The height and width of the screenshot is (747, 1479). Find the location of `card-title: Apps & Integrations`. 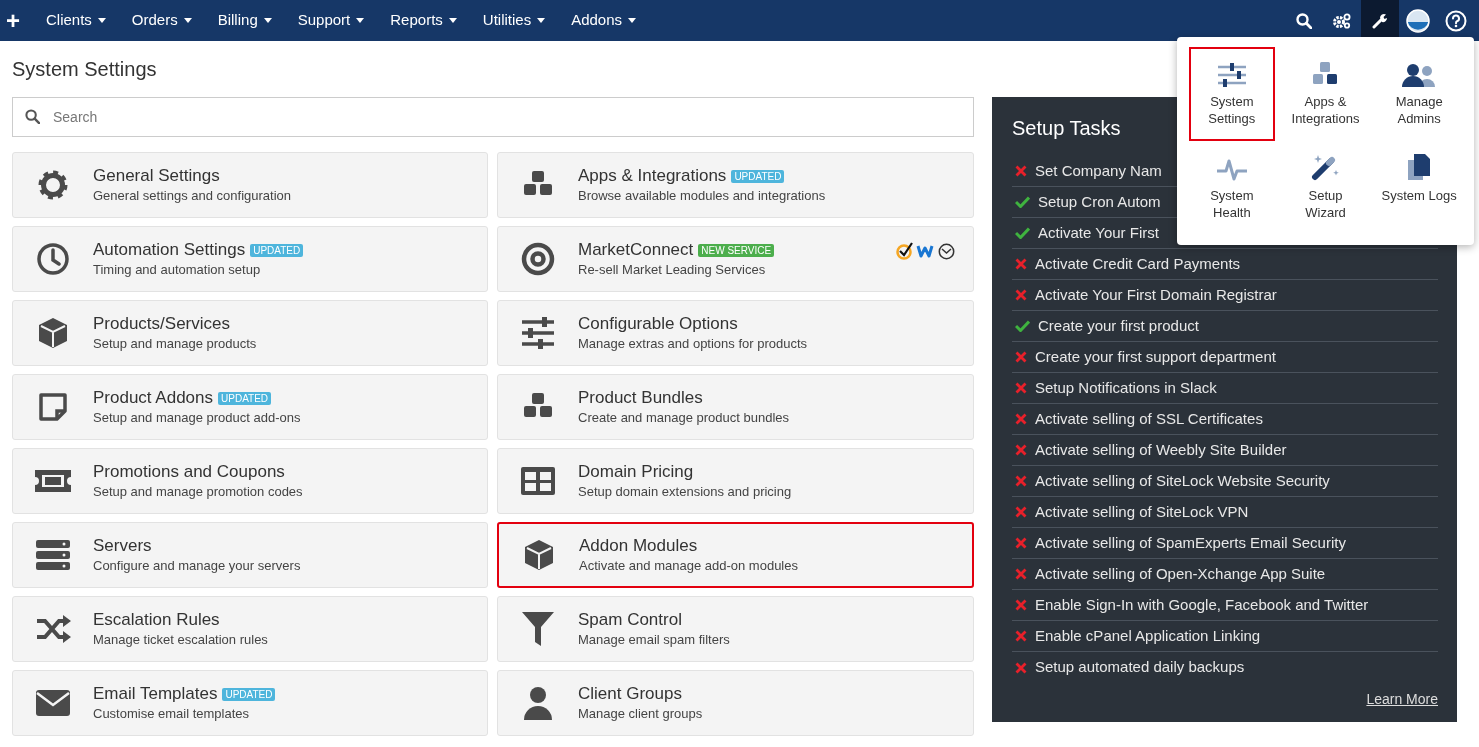

card-title: Apps & Integrations is located at coordinates (652, 176).